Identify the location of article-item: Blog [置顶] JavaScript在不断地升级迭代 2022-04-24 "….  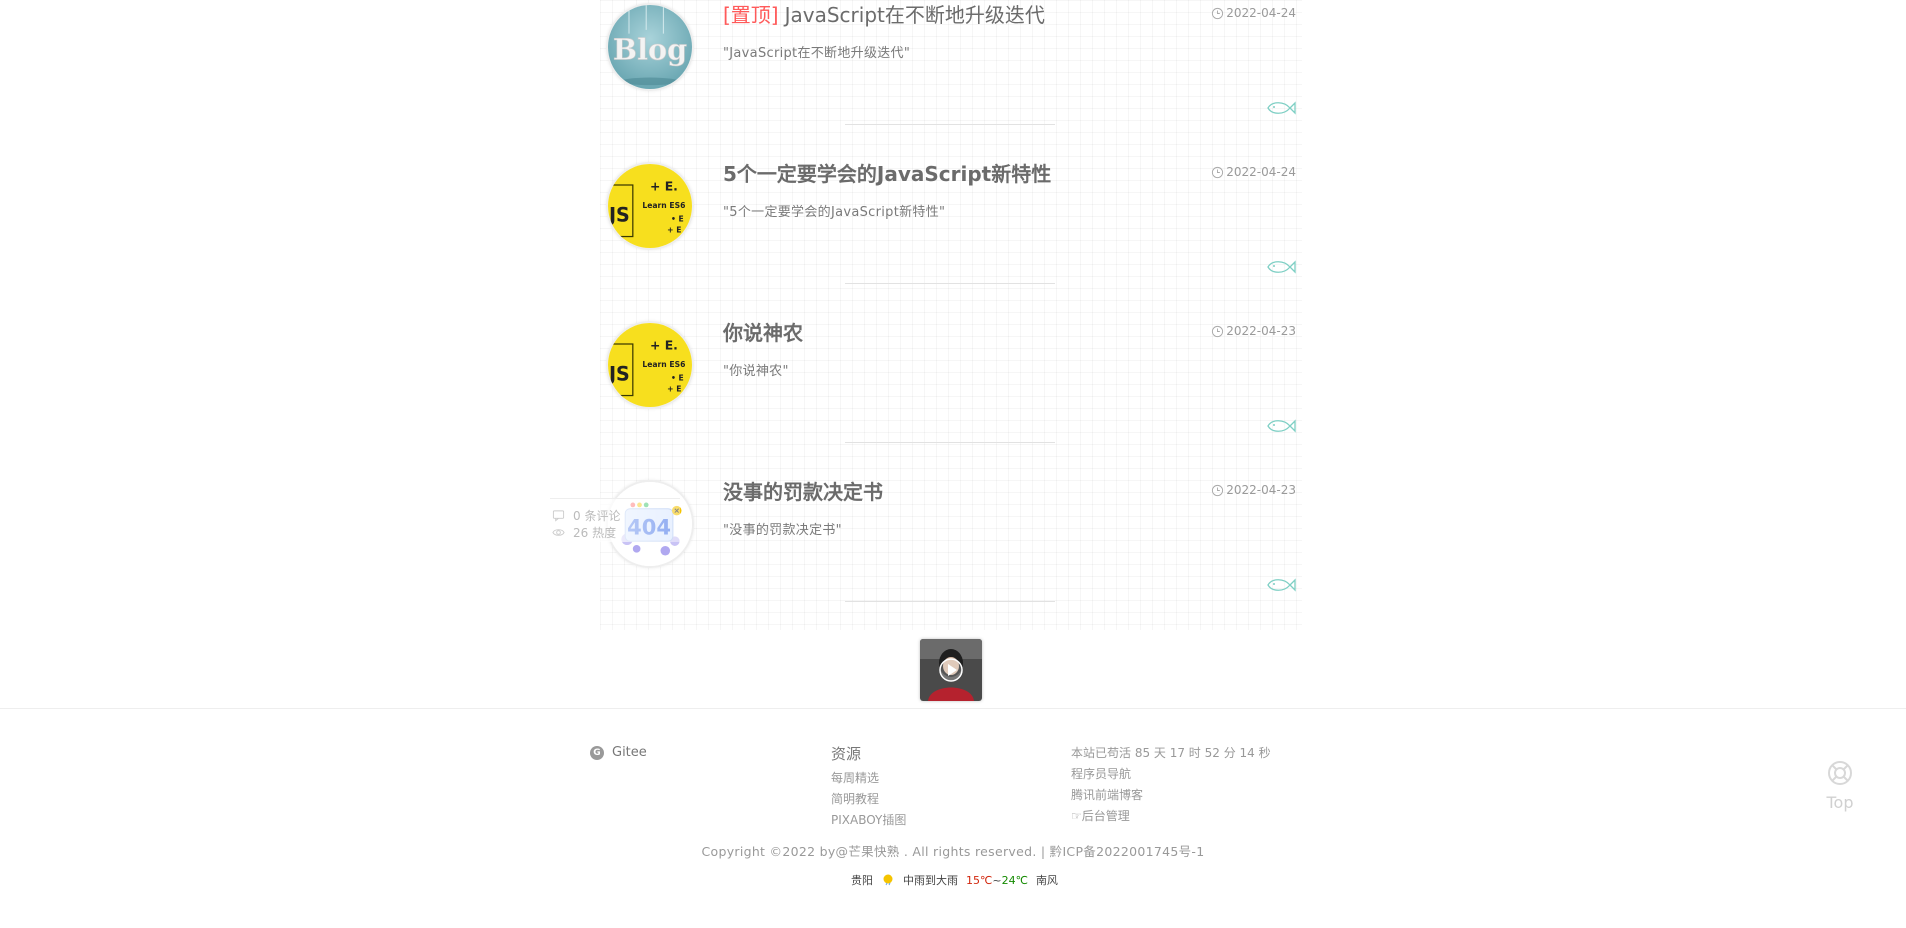
(951, 79).